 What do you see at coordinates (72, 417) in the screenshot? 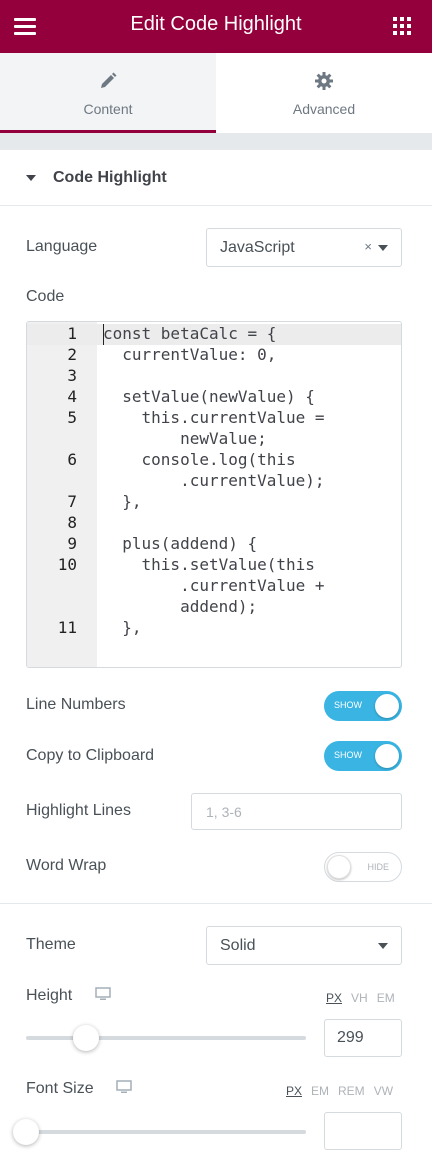
I see `line-number: 5` at bounding box center [72, 417].